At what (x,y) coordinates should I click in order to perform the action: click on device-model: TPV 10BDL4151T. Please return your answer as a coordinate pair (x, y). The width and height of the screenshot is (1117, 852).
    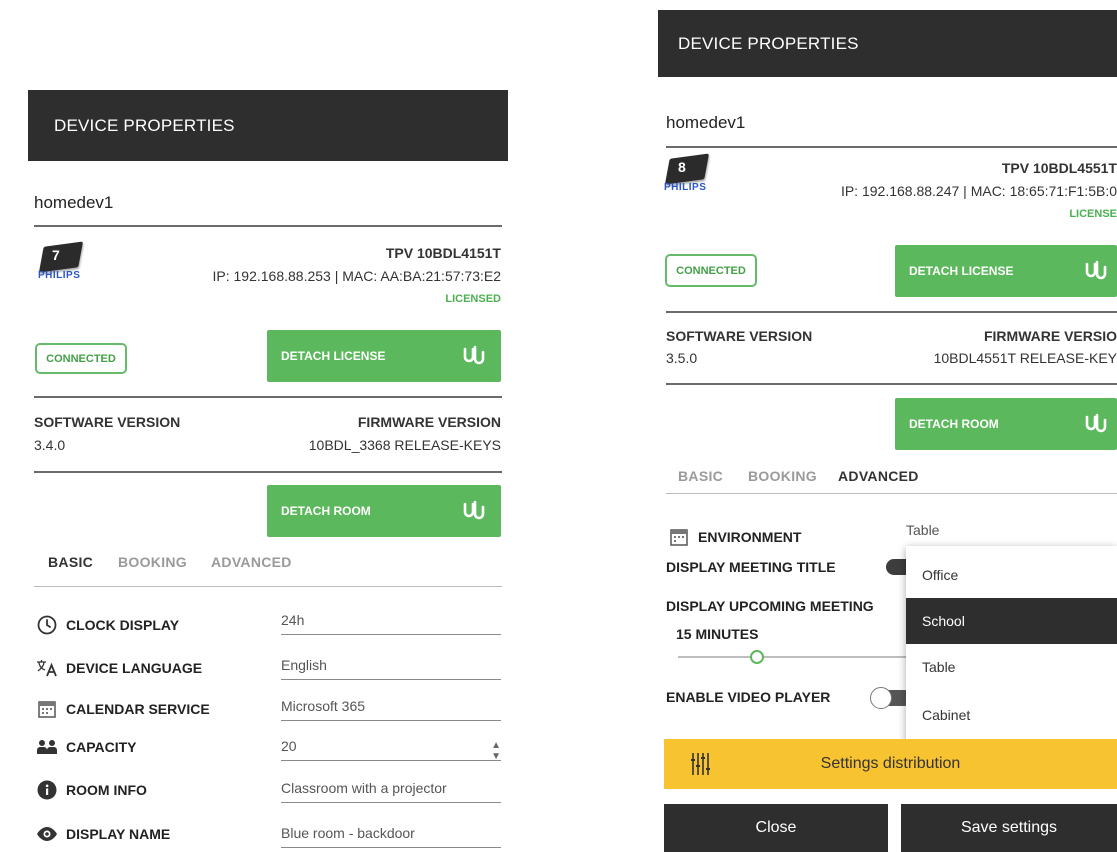
    Looking at the image, I should click on (443, 253).